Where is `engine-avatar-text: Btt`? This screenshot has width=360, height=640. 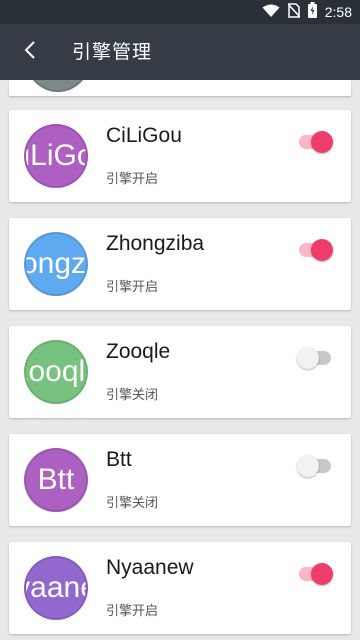 engine-avatar-text: Btt is located at coordinates (56, 479).